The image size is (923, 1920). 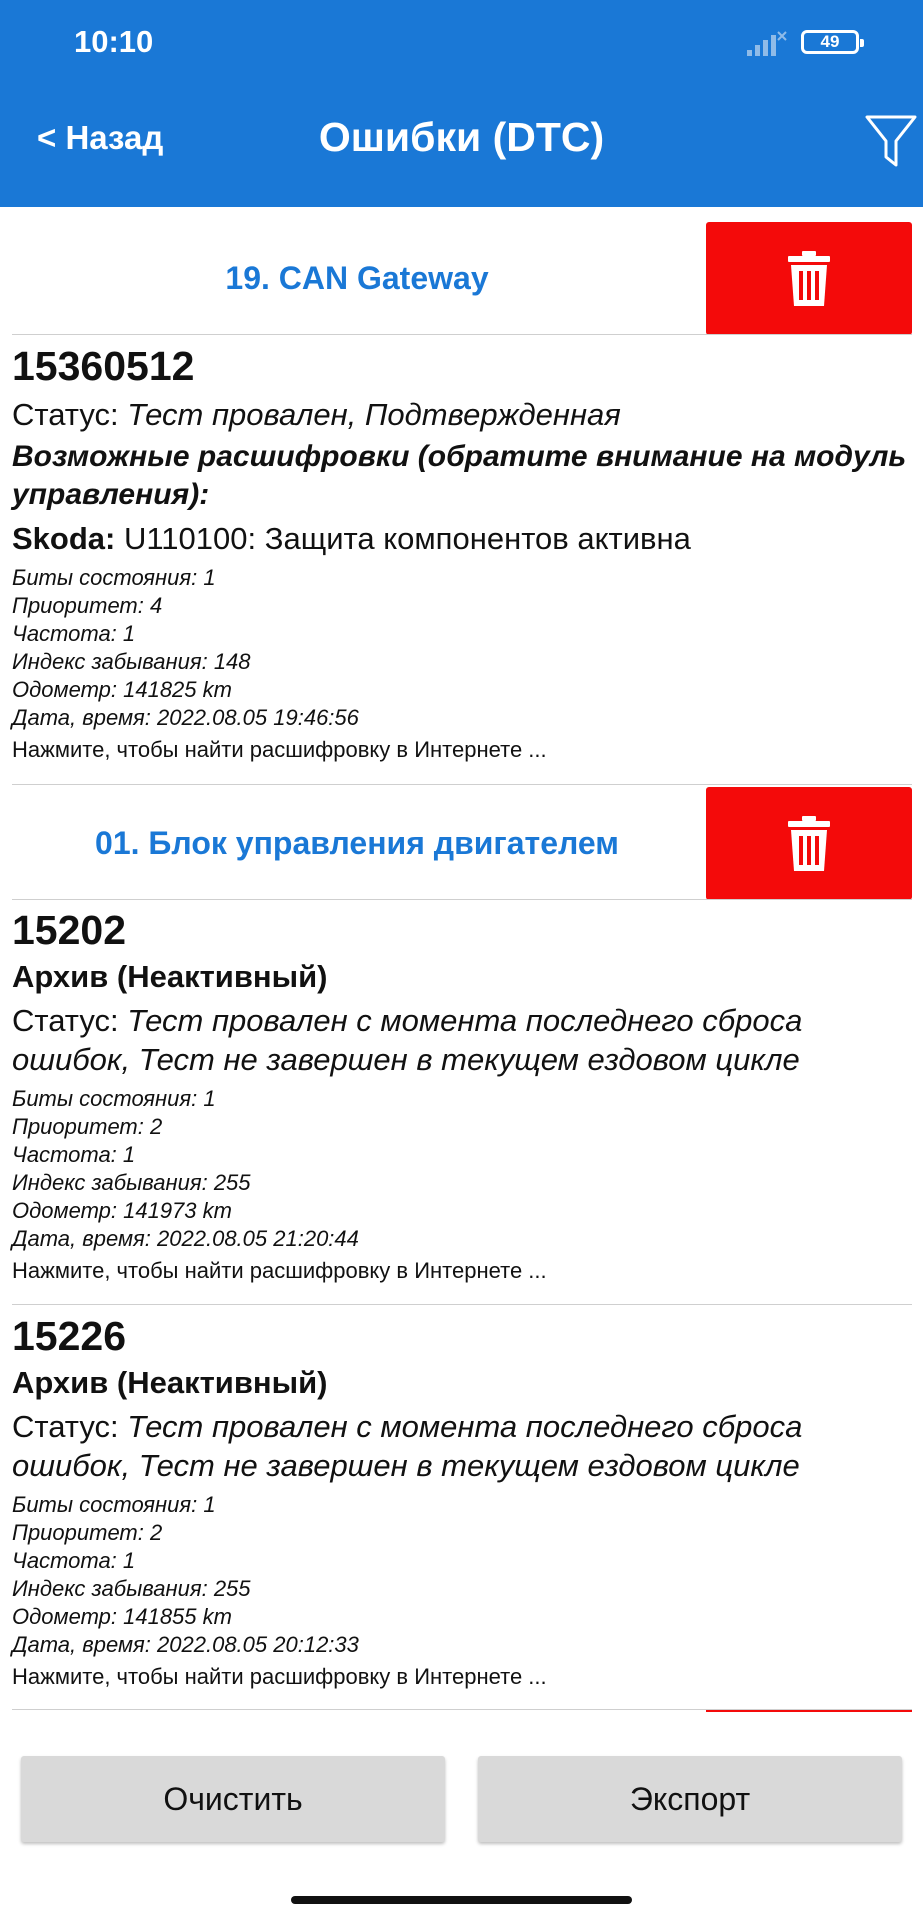 What do you see at coordinates (122, 1616) in the screenshot?
I see `odometer: Одометр: 141855 km` at bounding box center [122, 1616].